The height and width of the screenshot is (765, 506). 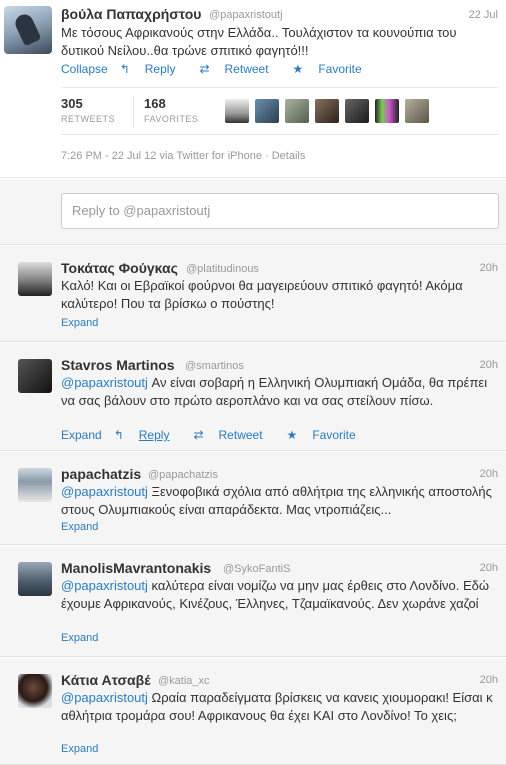 I want to click on reply-author-name: Τοκάτας Φούγκας, so click(x=119, y=268).